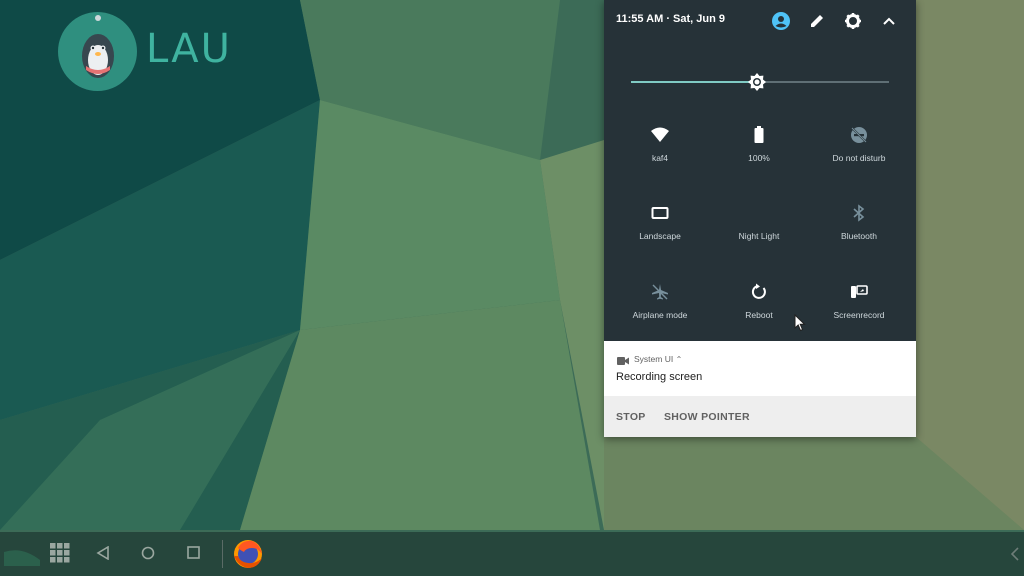 The width and height of the screenshot is (1024, 576). Describe the element at coordinates (759, 213) in the screenshot. I see `night-light-icon` at that location.